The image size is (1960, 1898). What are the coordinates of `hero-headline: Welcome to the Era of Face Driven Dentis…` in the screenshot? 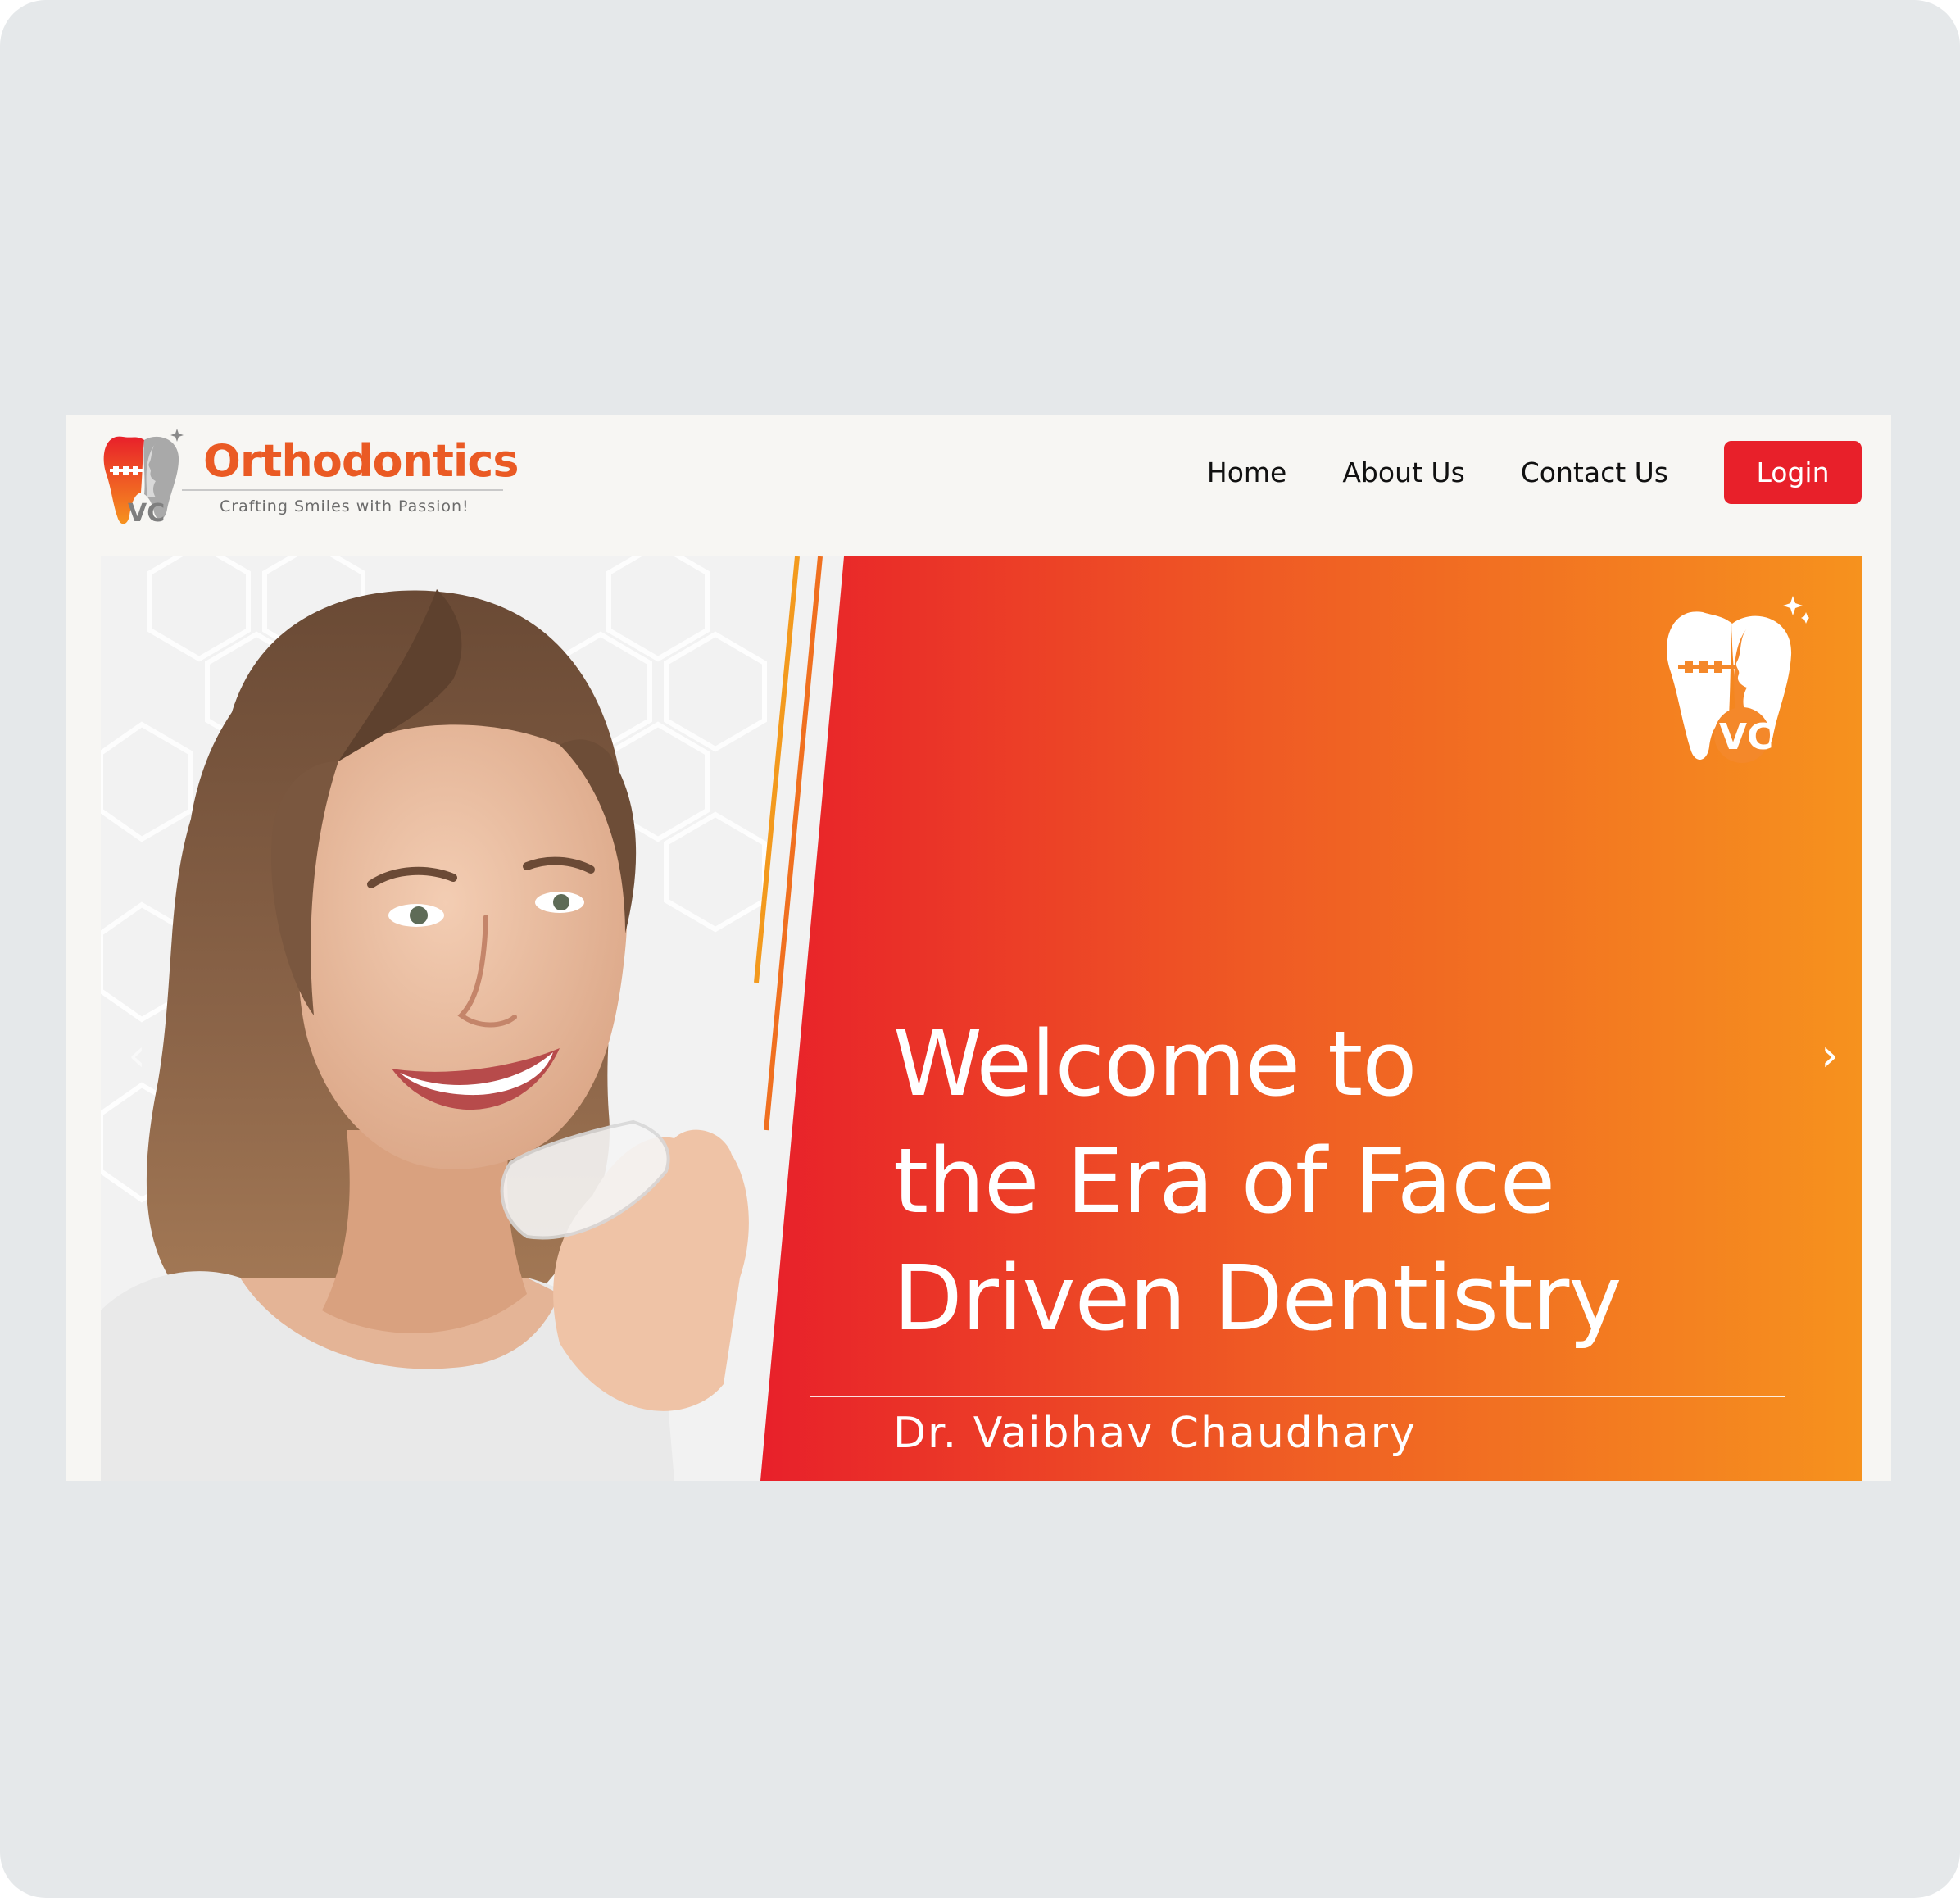 It's located at (1303, 1181).